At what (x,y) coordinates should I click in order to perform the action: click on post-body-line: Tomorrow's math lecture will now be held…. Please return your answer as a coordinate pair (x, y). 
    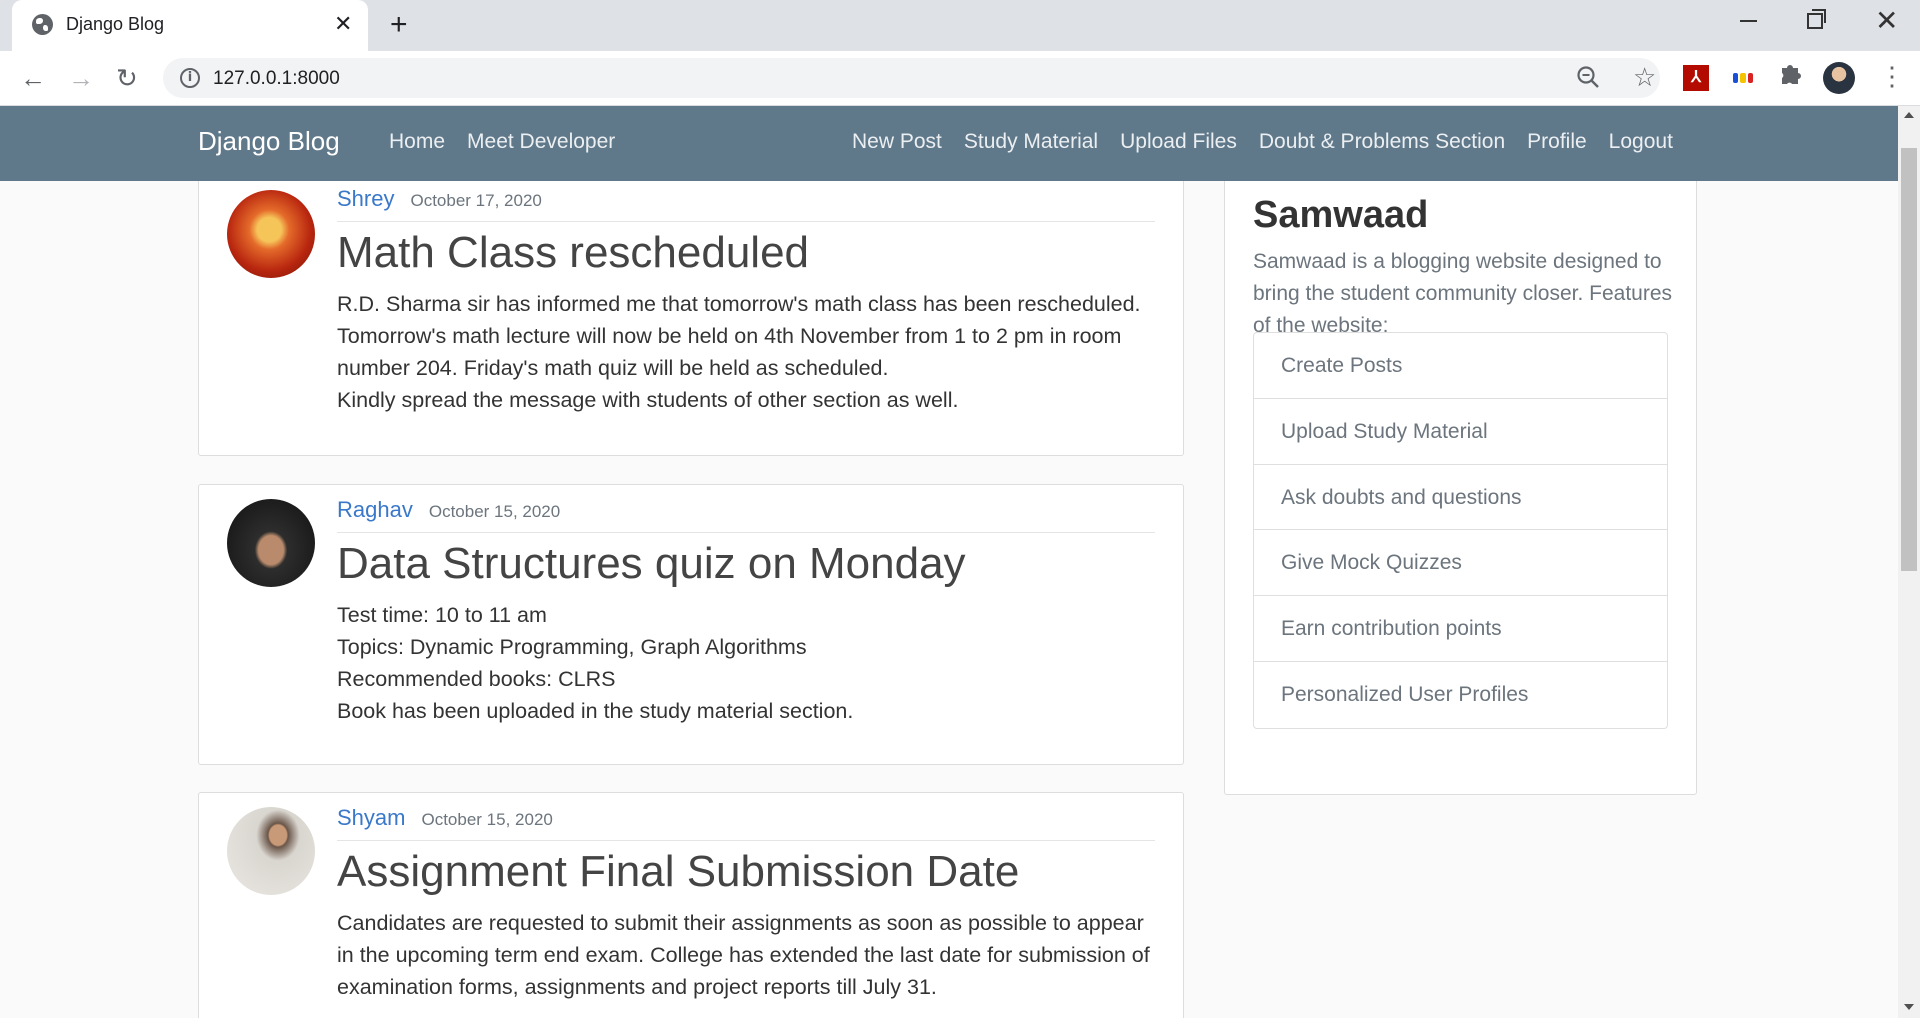
    Looking at the image, I should click on (729, 336).